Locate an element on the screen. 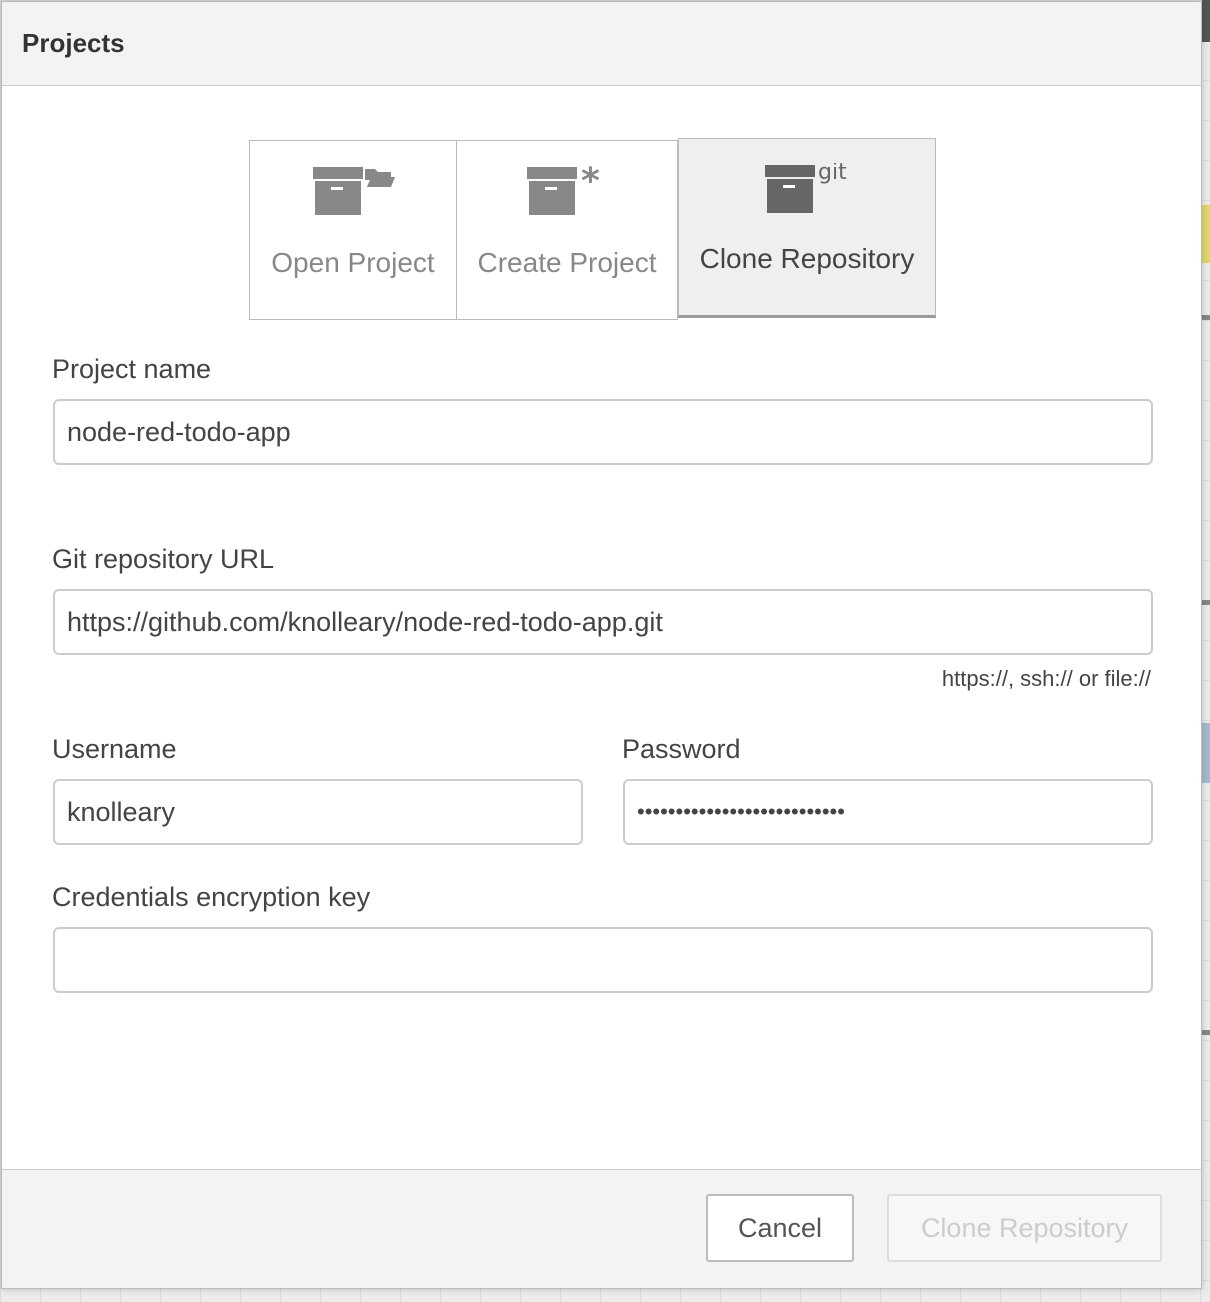  project-name-input is located at coordinates (603, 432).